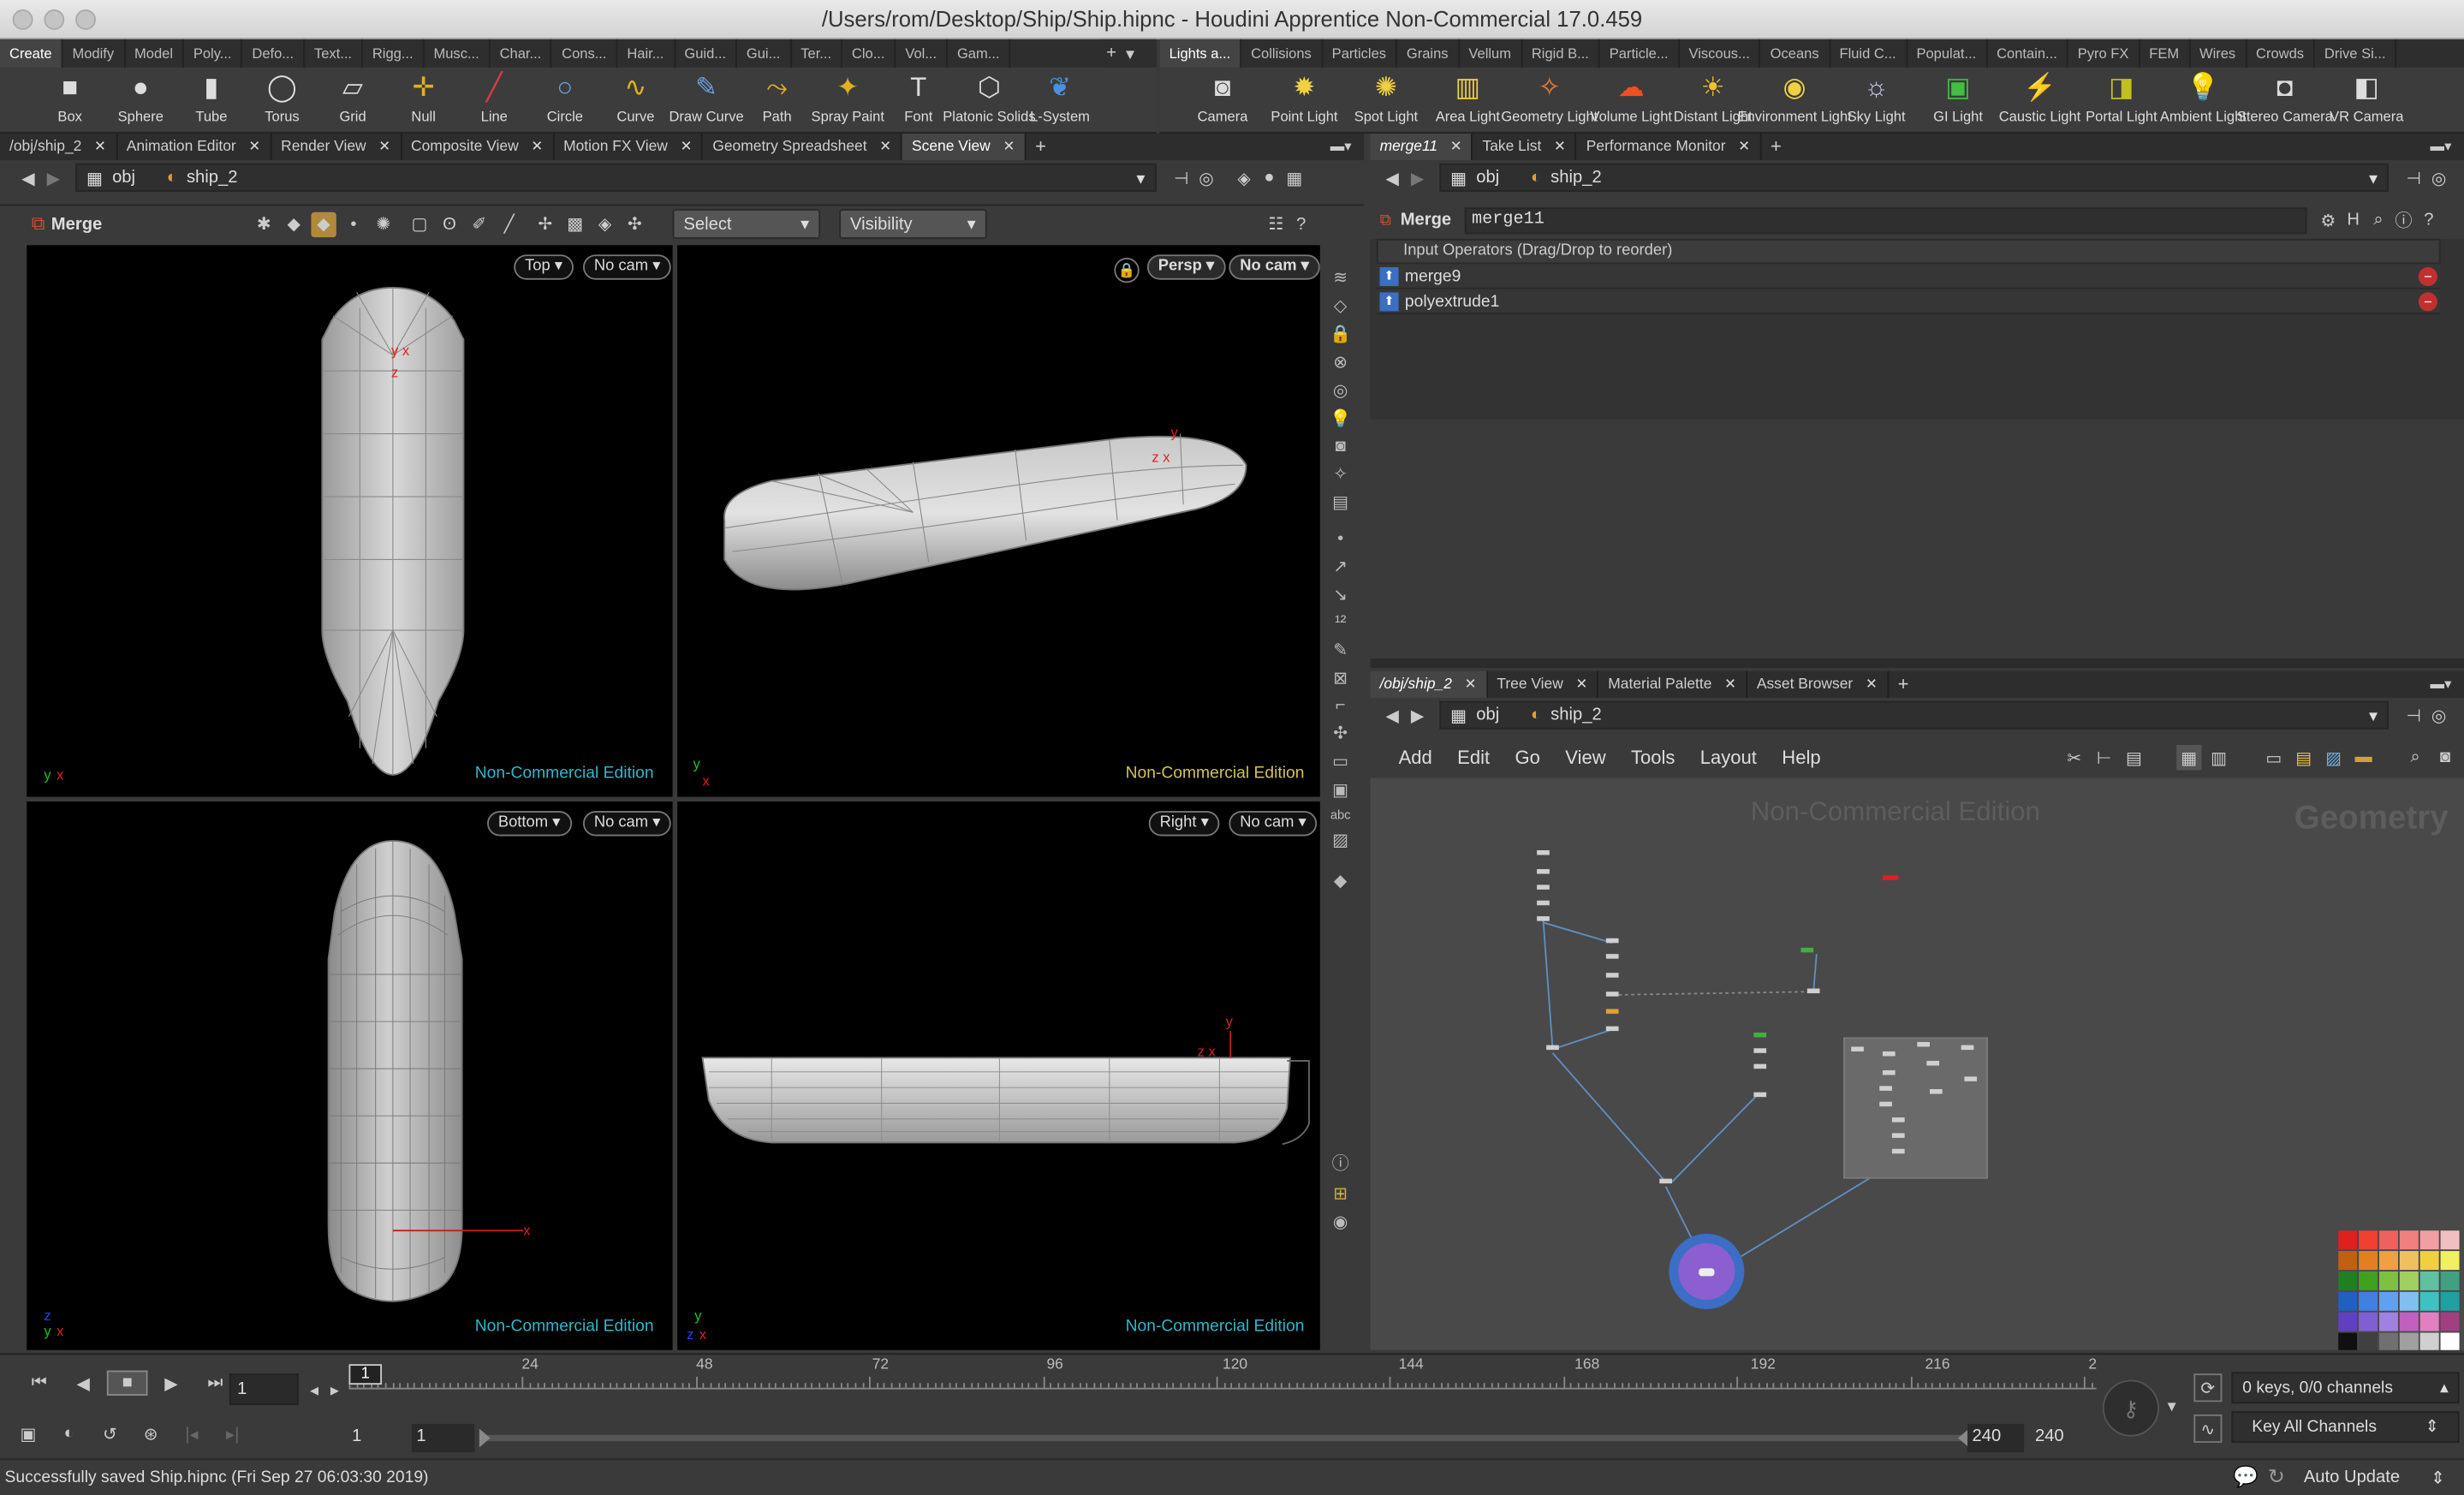  What do you see at coordinates (264, 223) in the screenshot?
I see `select-tool-icon: ✱` at bounding box center [264, 223].